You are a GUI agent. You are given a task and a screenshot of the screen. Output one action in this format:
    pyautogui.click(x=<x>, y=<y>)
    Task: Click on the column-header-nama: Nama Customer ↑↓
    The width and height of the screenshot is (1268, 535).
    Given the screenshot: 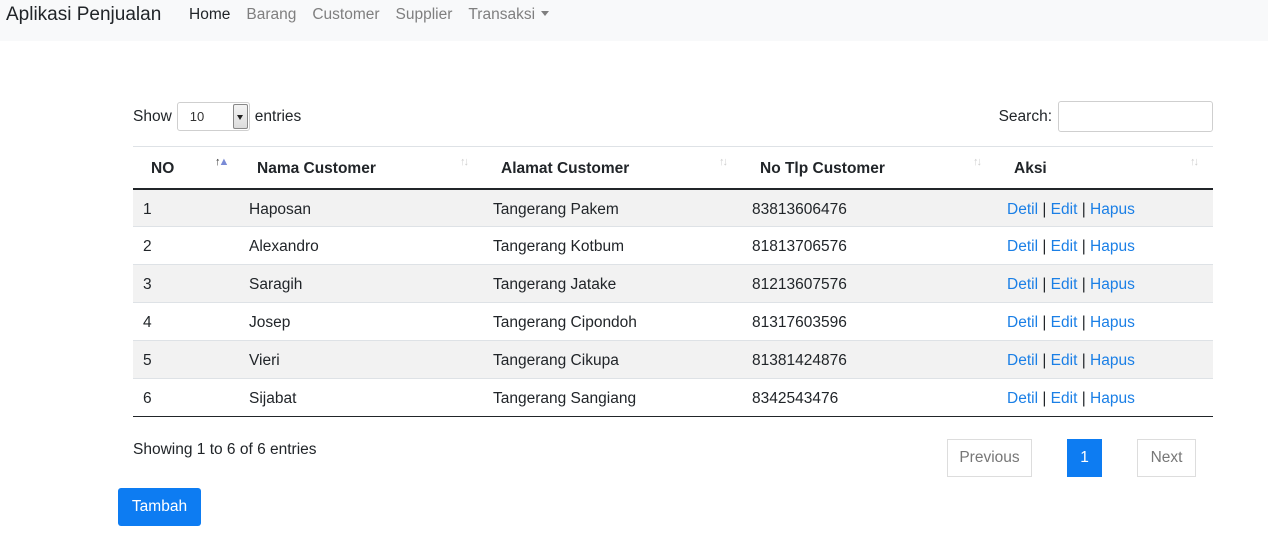 What is the action you would take?
    pyautogui.click(x=358, y=168)
    